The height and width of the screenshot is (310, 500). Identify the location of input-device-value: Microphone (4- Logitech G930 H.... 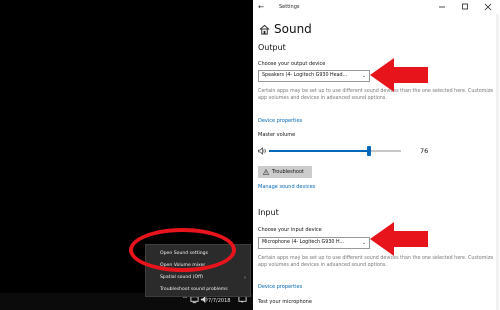
(303, 242).